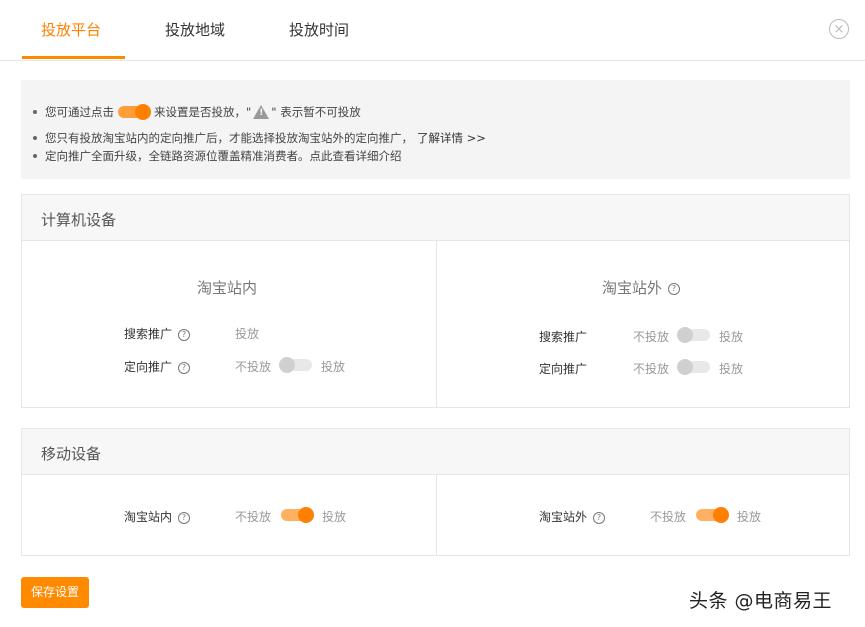  What do you see at coordinates (693, 335) in the screenshot?
I see `search-promo-outside-toggle` at bounding box center [693, 335].